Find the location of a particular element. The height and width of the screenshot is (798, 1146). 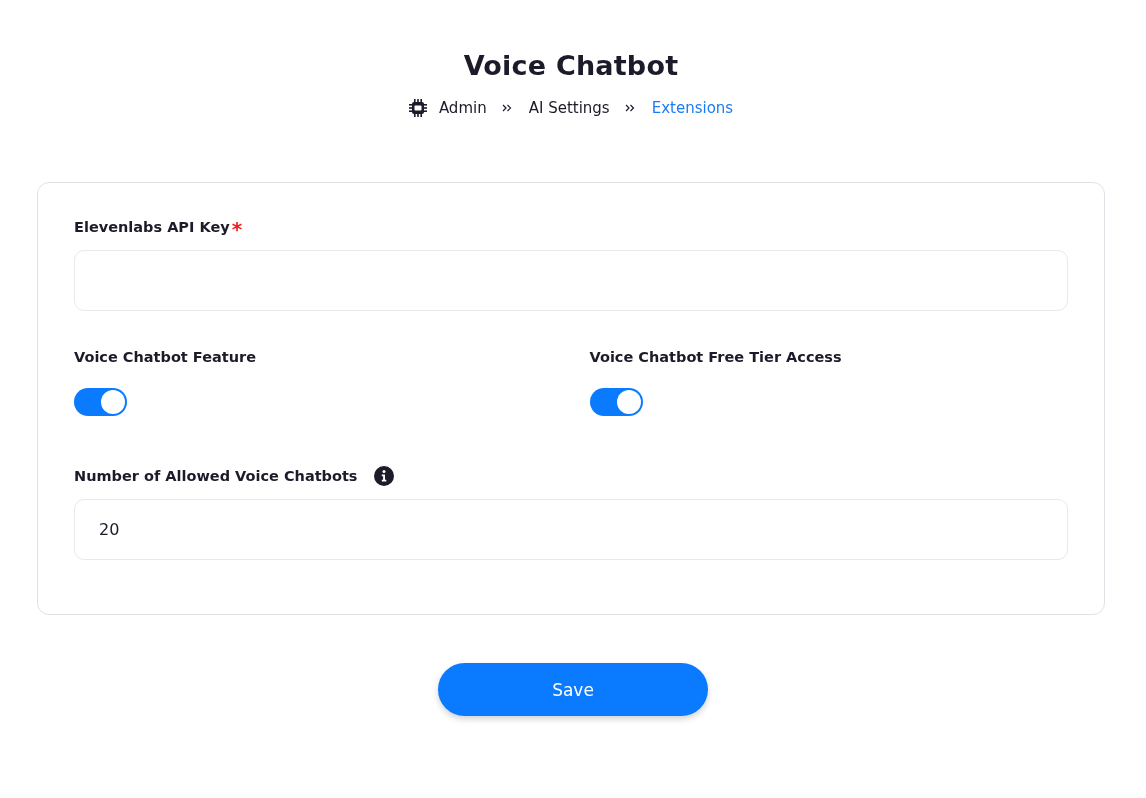

info-icon is located at coordinates (383, 476).